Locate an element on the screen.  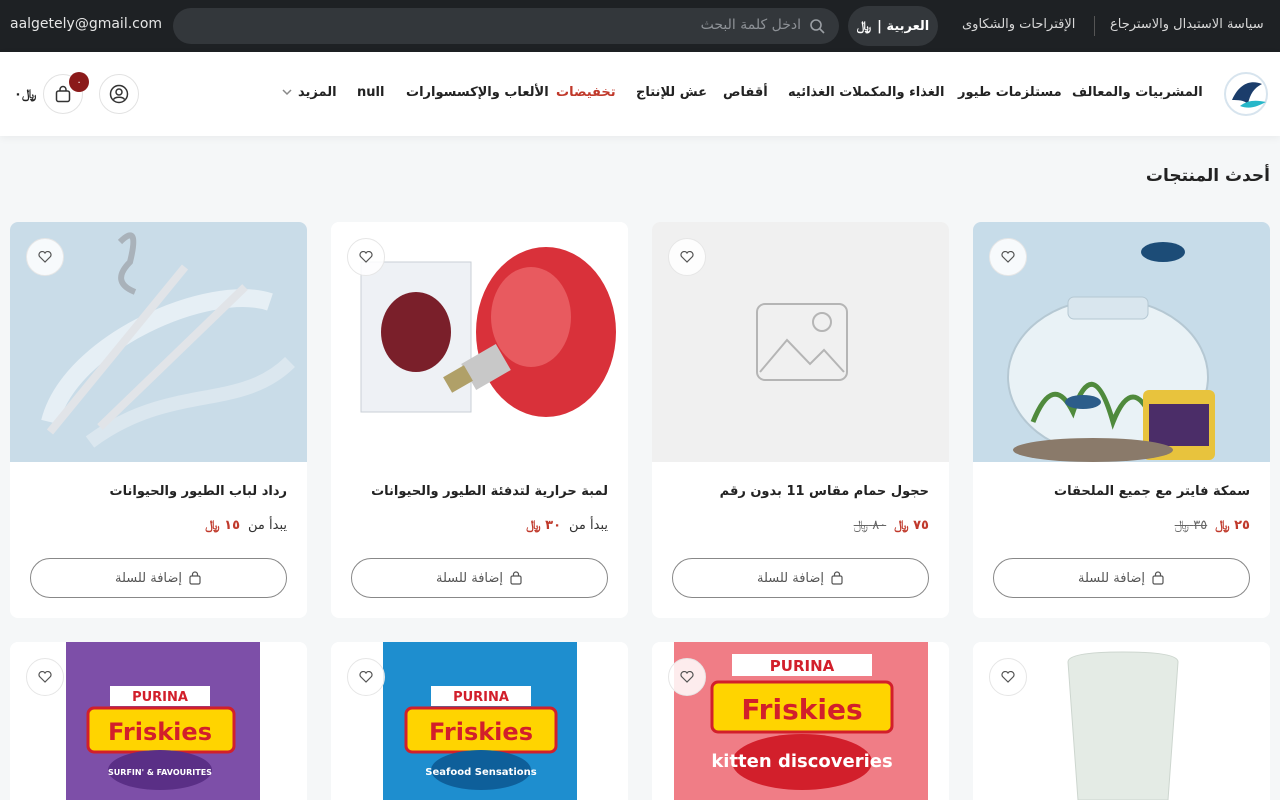
seafood-sensations-text: Seafood Sensations is located at coordinates (480, 772).